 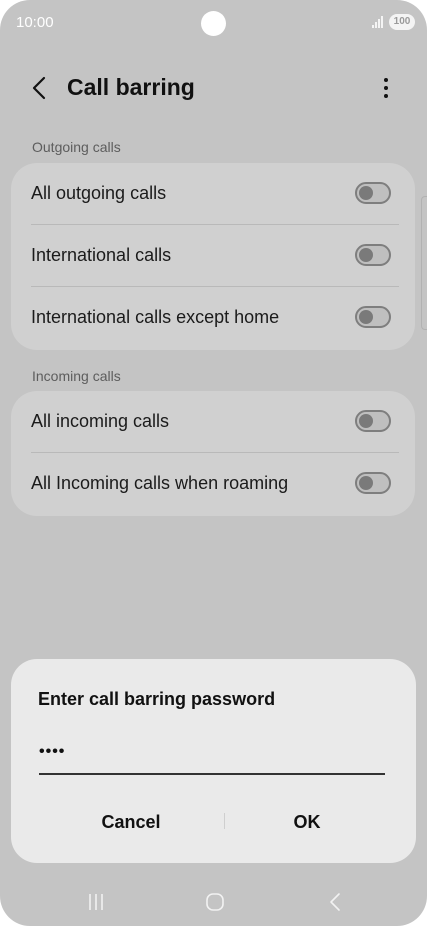 What do you see at coordinates (379, 22) in the screenshot?
I see `signal-icon` at bounding box center [379, 22].